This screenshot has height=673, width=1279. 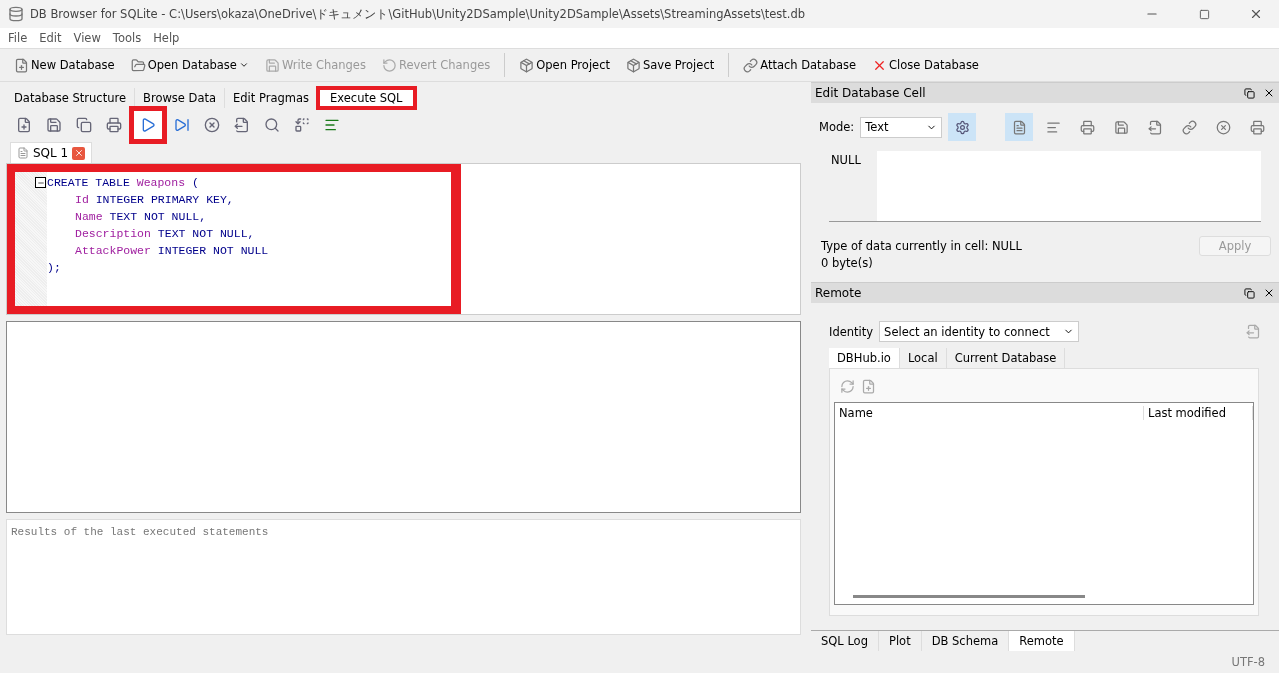 What do you see at coordinates (23, 153) in the screenshot?
I see `file-icon` at bounding box center [23, 153].